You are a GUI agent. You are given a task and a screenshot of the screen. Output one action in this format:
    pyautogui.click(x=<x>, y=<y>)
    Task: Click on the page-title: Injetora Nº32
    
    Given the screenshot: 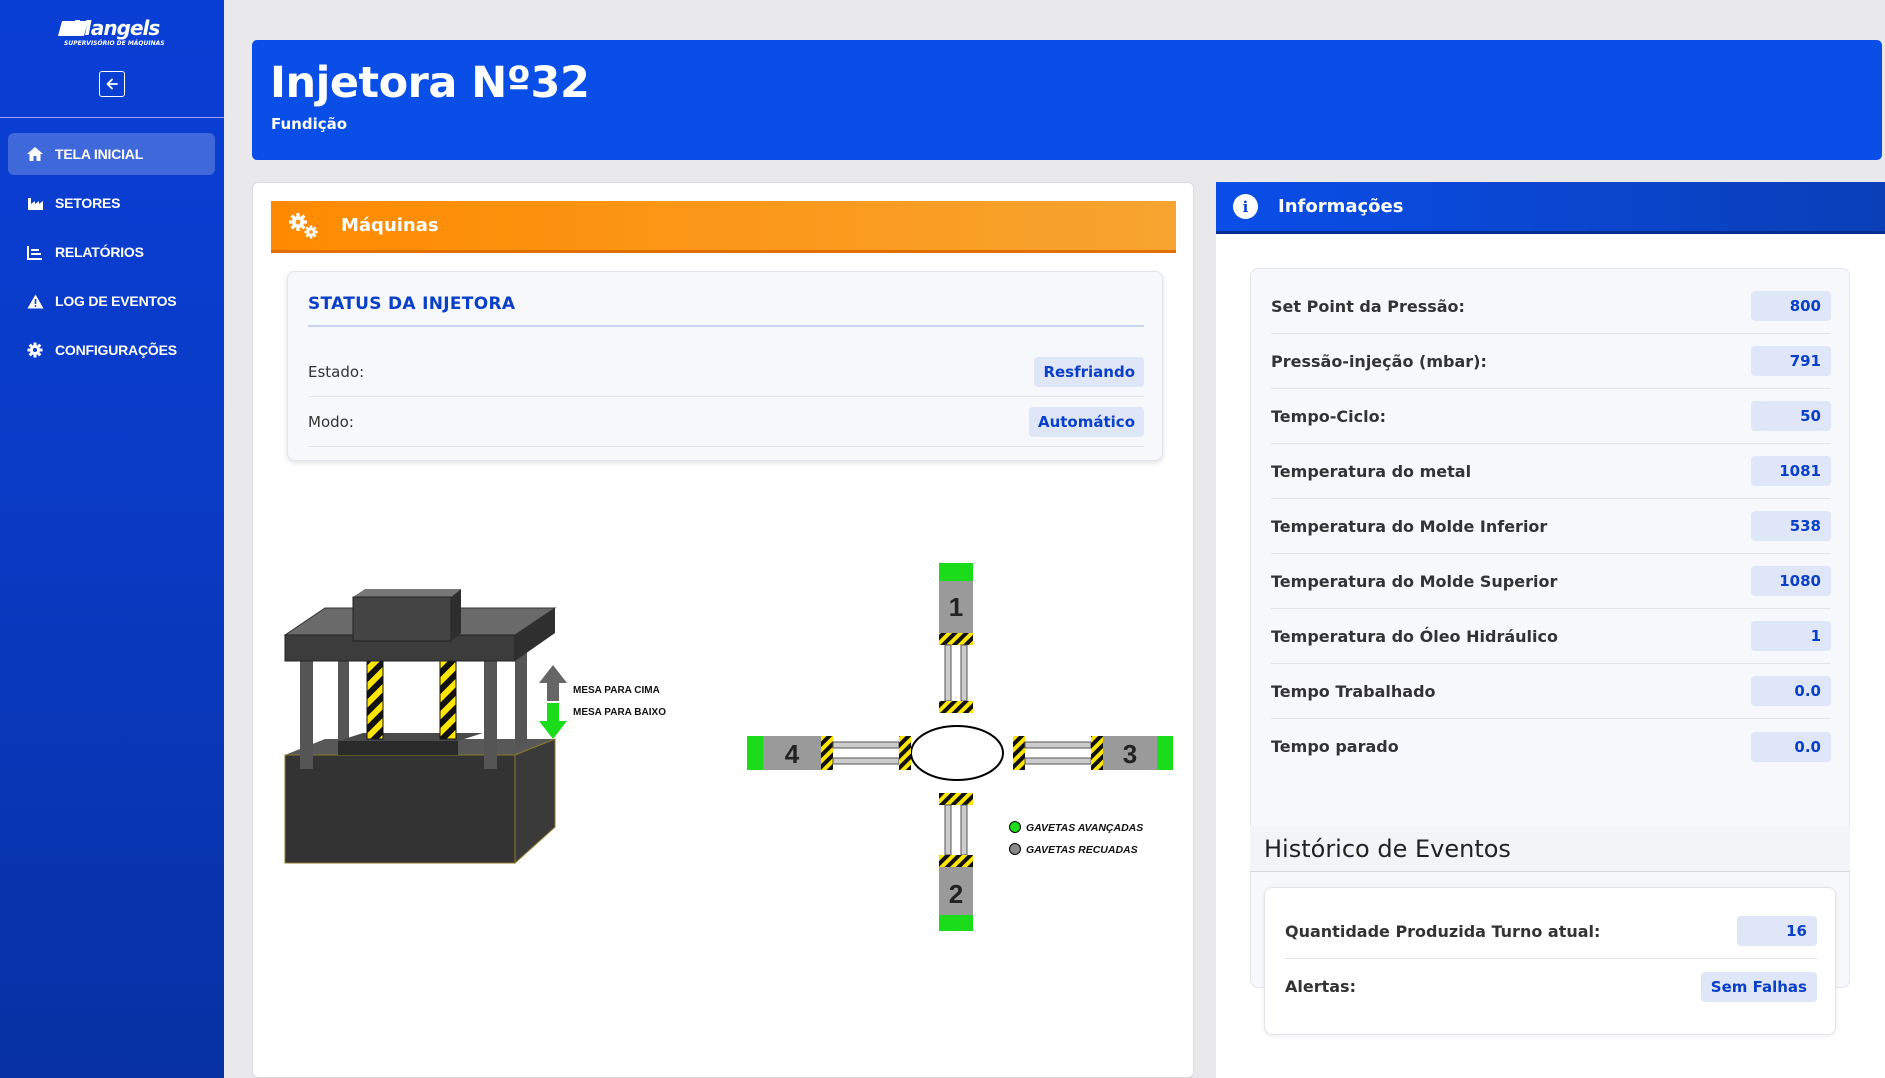 What is the action you would take?
    pyautogui.click(x=430, y=83)
    